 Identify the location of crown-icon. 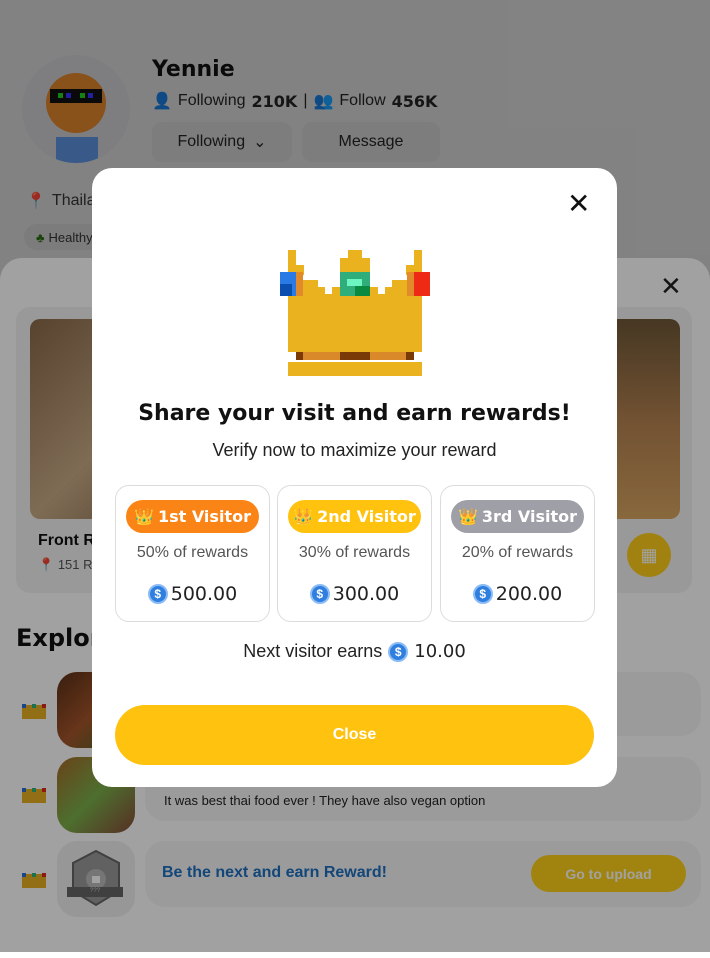
(355, 313).